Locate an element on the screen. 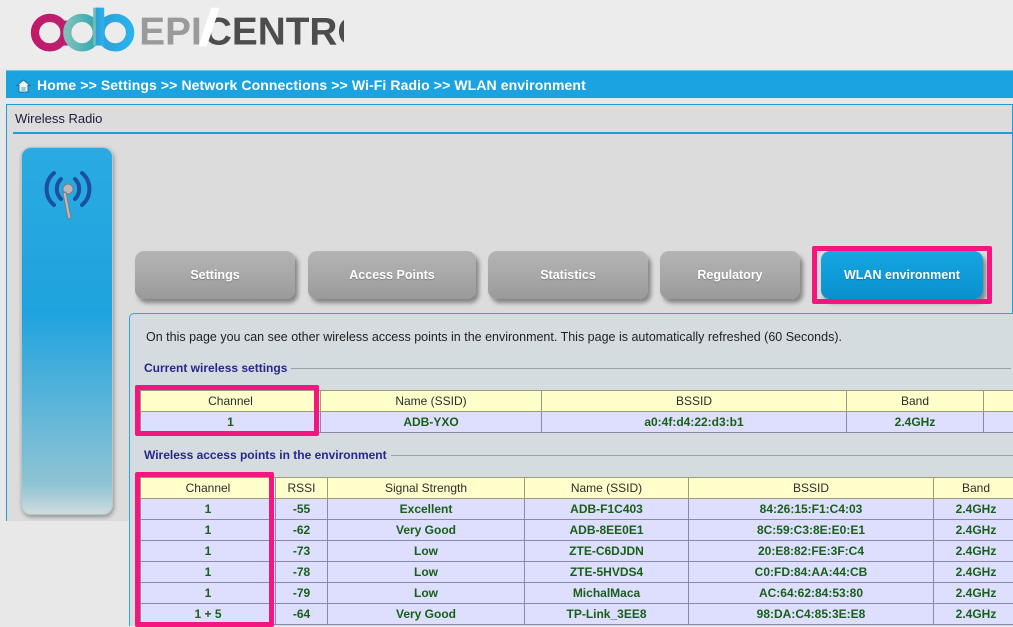 Image resolution: width=1013 pixels, height=627 pixels. table-cell: -55 is located at coordinates (302, 509).